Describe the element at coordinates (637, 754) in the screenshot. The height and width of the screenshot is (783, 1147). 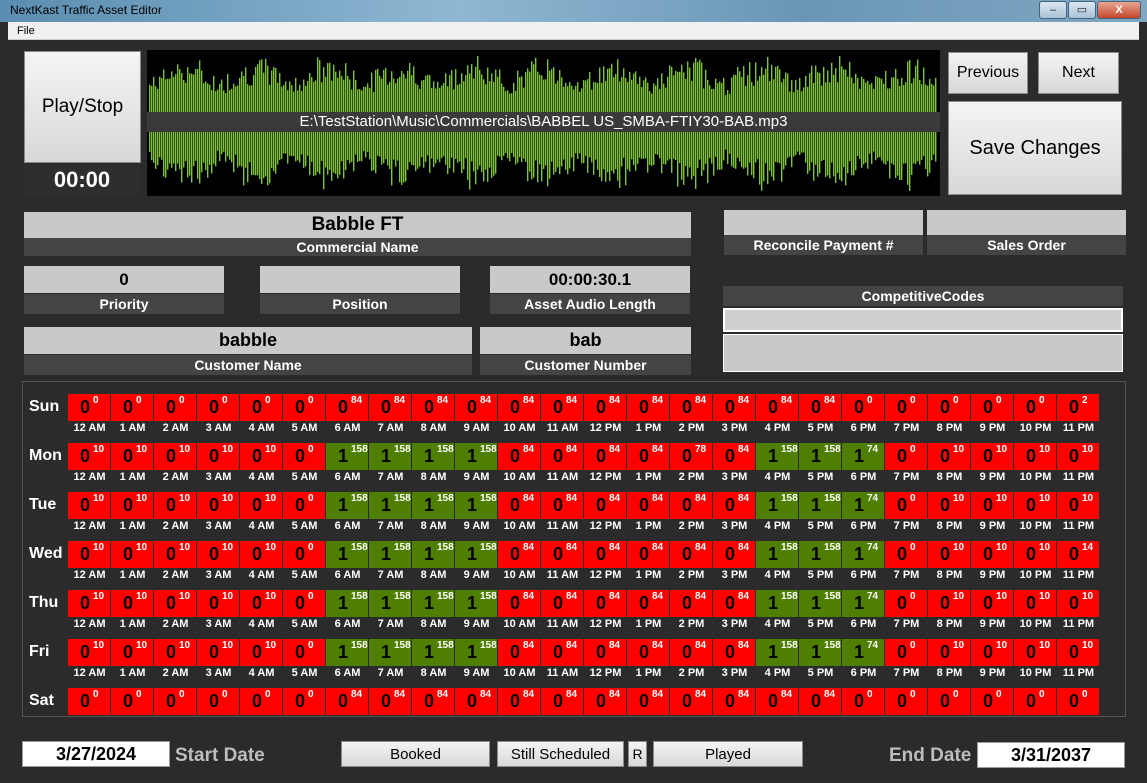
I see `r-button: R` at that location.